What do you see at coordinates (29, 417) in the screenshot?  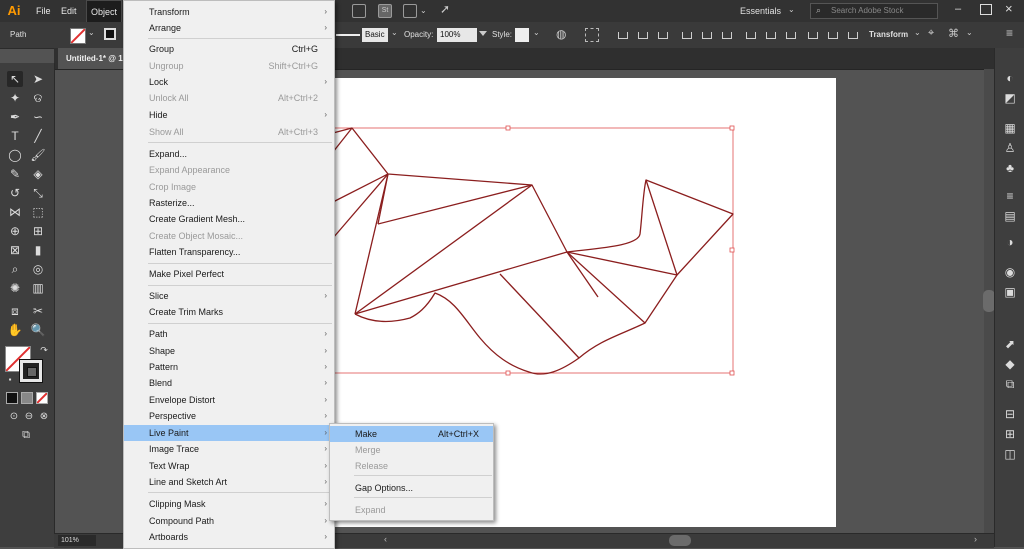 I see `draw-behind-icon: ⊖` at bounding box center [29, 417].